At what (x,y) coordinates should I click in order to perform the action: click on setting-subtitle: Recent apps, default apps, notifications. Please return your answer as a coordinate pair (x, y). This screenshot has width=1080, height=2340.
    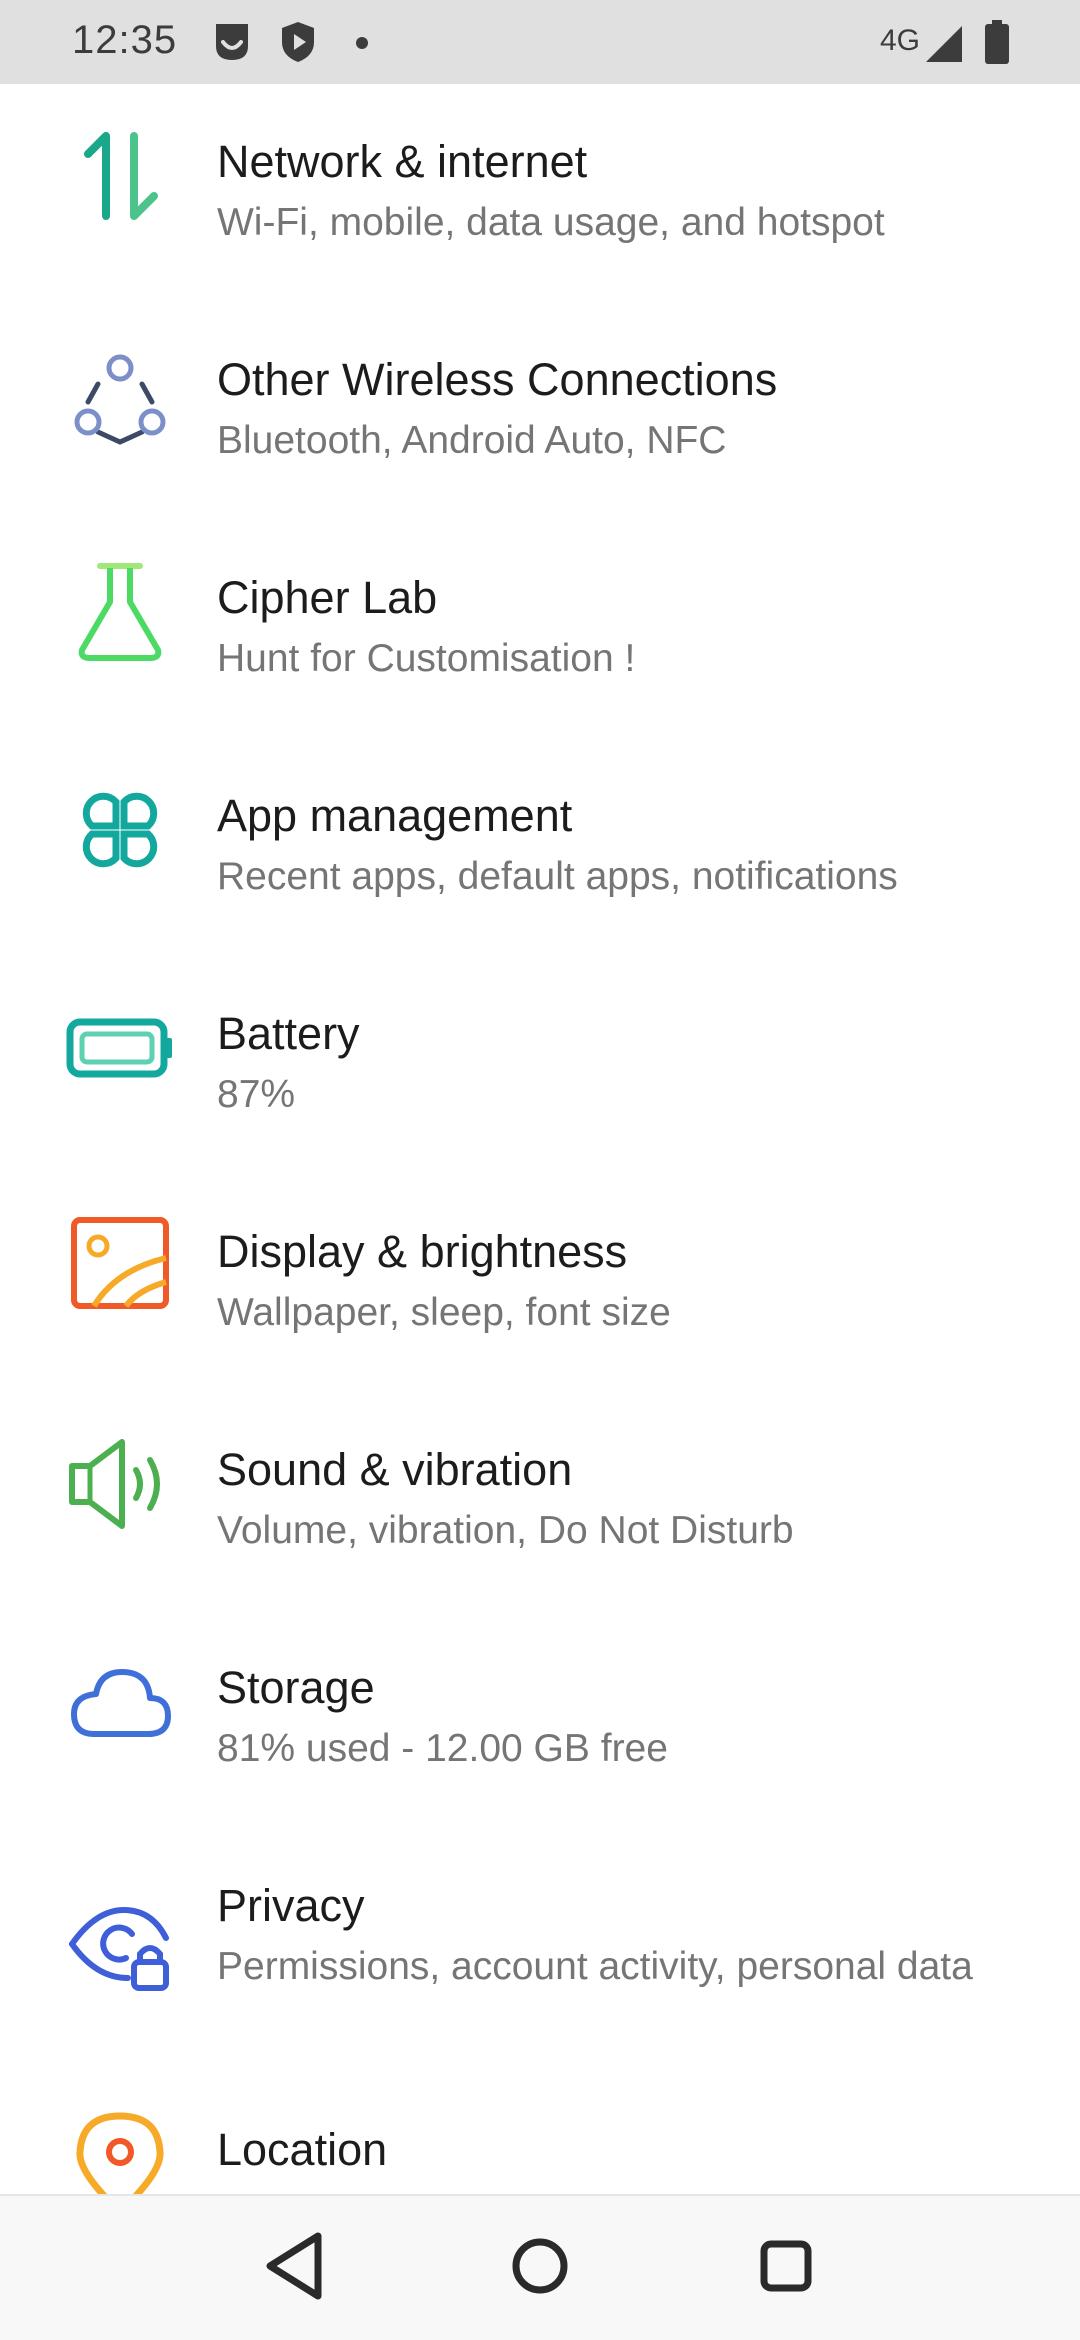
    Looking at the image, I should click on (557, 876).